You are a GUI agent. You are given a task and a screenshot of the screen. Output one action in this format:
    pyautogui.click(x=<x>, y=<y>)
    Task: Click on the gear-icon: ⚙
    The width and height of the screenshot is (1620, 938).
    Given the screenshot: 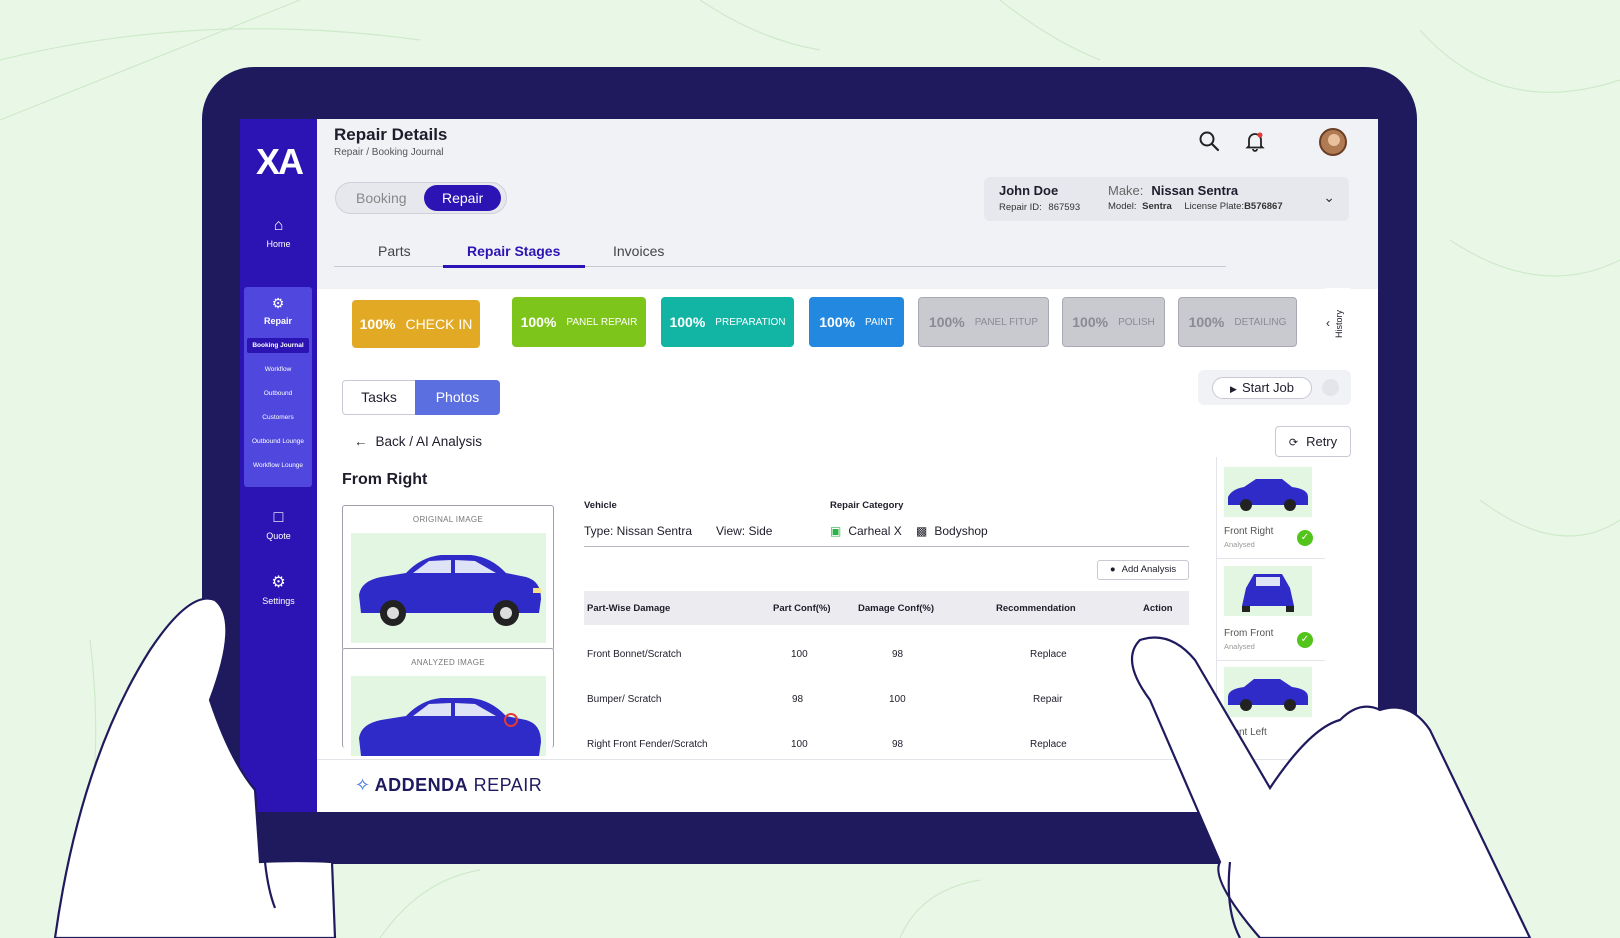 What is the action you would take?
    pyautogui.click(x=278, y=582)
    